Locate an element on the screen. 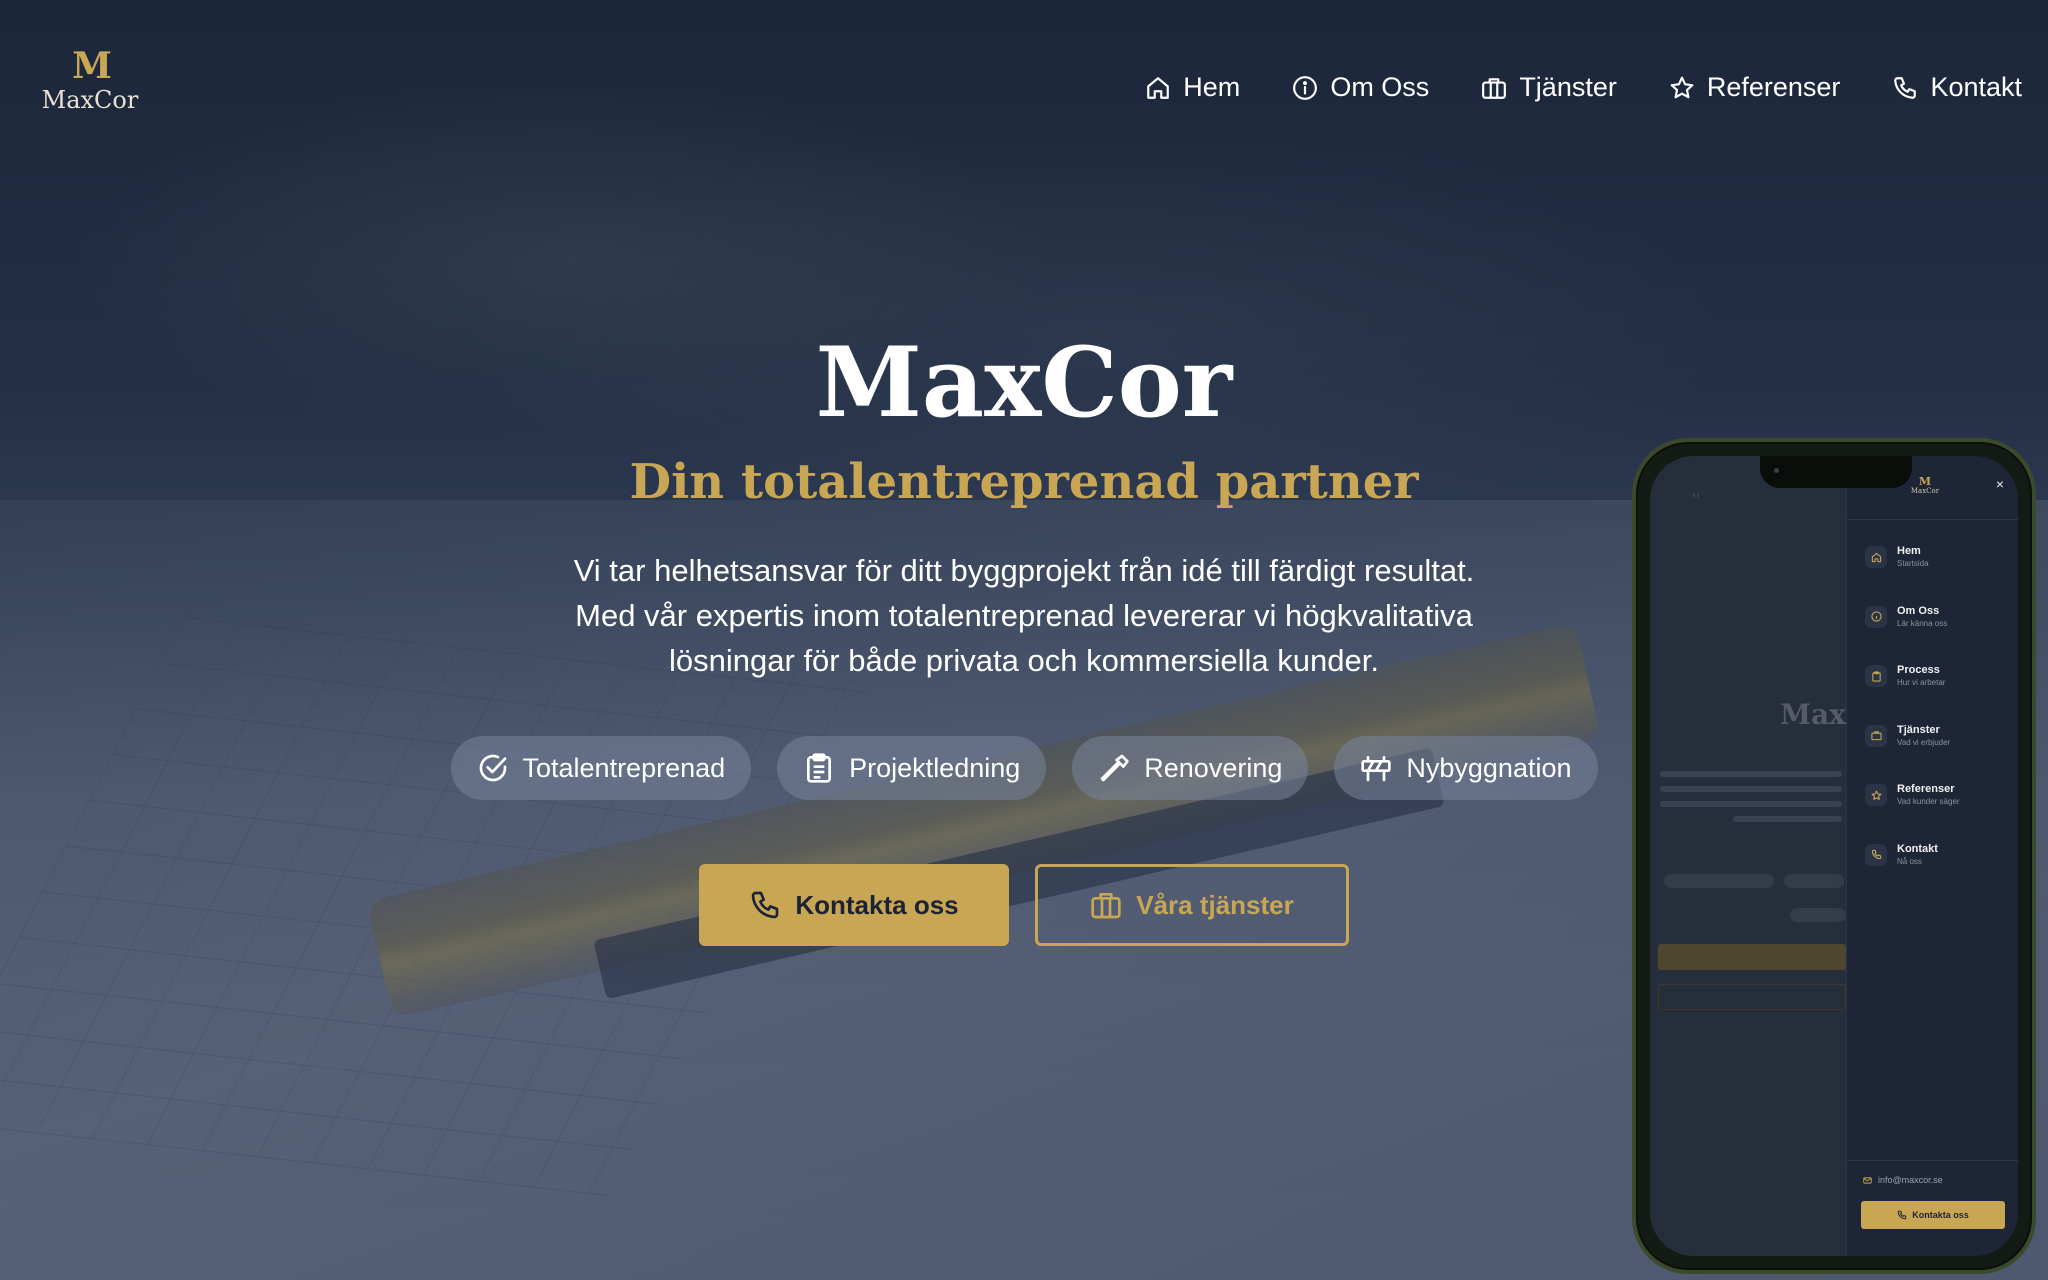 The height and width of the screenshot is (1280, 2048). mobile-menu-item-tjanster: Tjänster Vad vi erbjuder is located at coordinates (1932, 747).